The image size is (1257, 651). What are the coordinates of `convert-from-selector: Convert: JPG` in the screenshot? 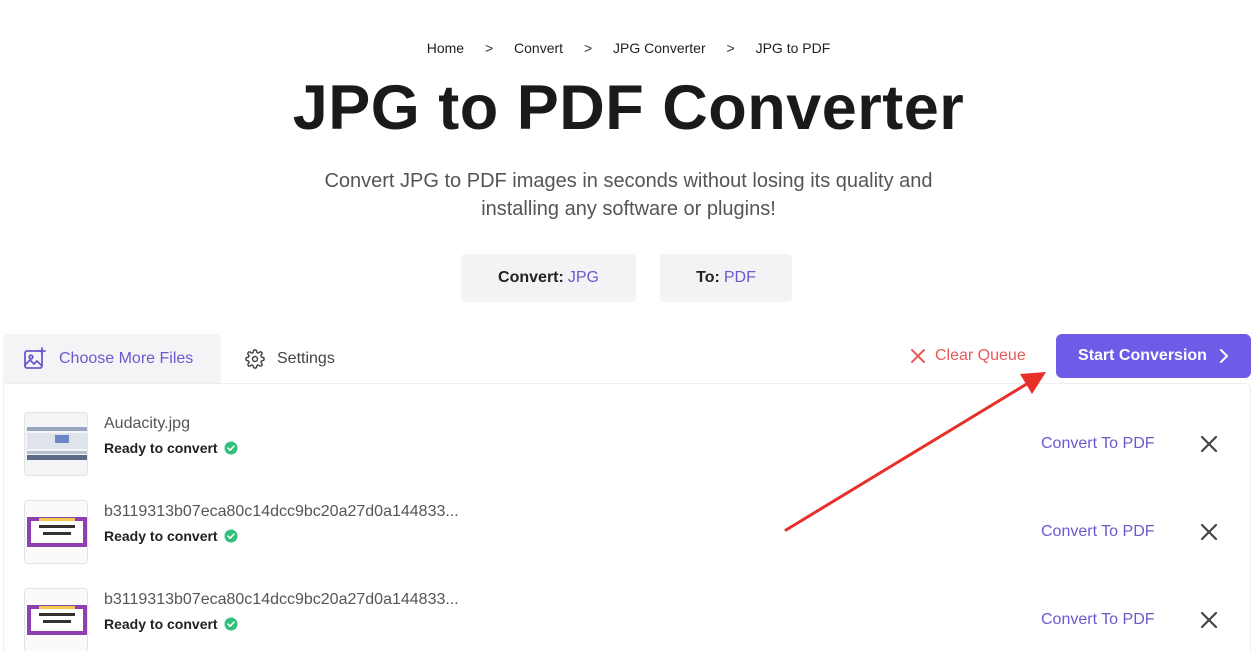 It's located at (548, 278).